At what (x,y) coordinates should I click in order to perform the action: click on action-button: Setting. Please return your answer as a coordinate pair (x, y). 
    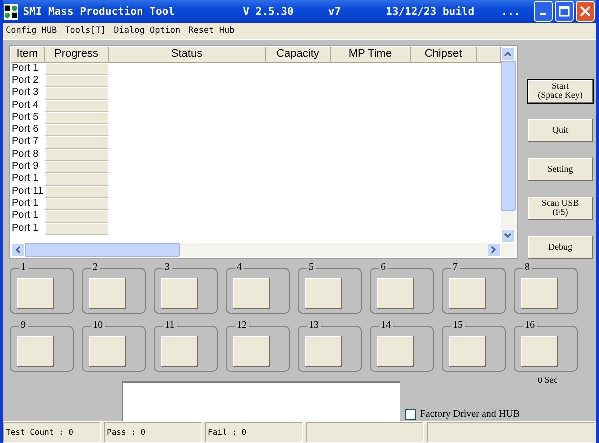
    Looking at the image, I should click on (560, 169).